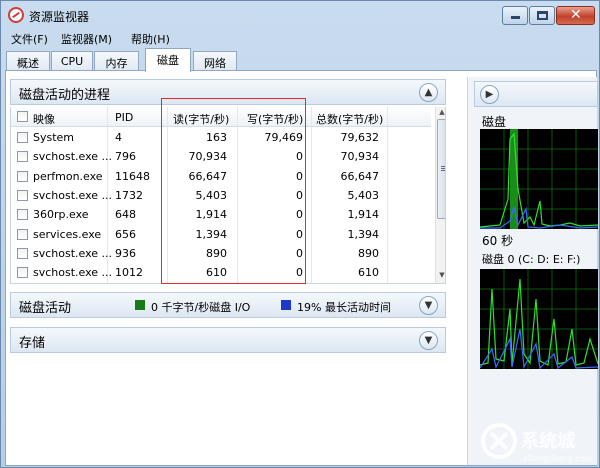 The image size is (600, 468). What do you see at coordinates (368, 273) in the screenshot?
I see `cell-total: 610` at bounding box center [368, 273].